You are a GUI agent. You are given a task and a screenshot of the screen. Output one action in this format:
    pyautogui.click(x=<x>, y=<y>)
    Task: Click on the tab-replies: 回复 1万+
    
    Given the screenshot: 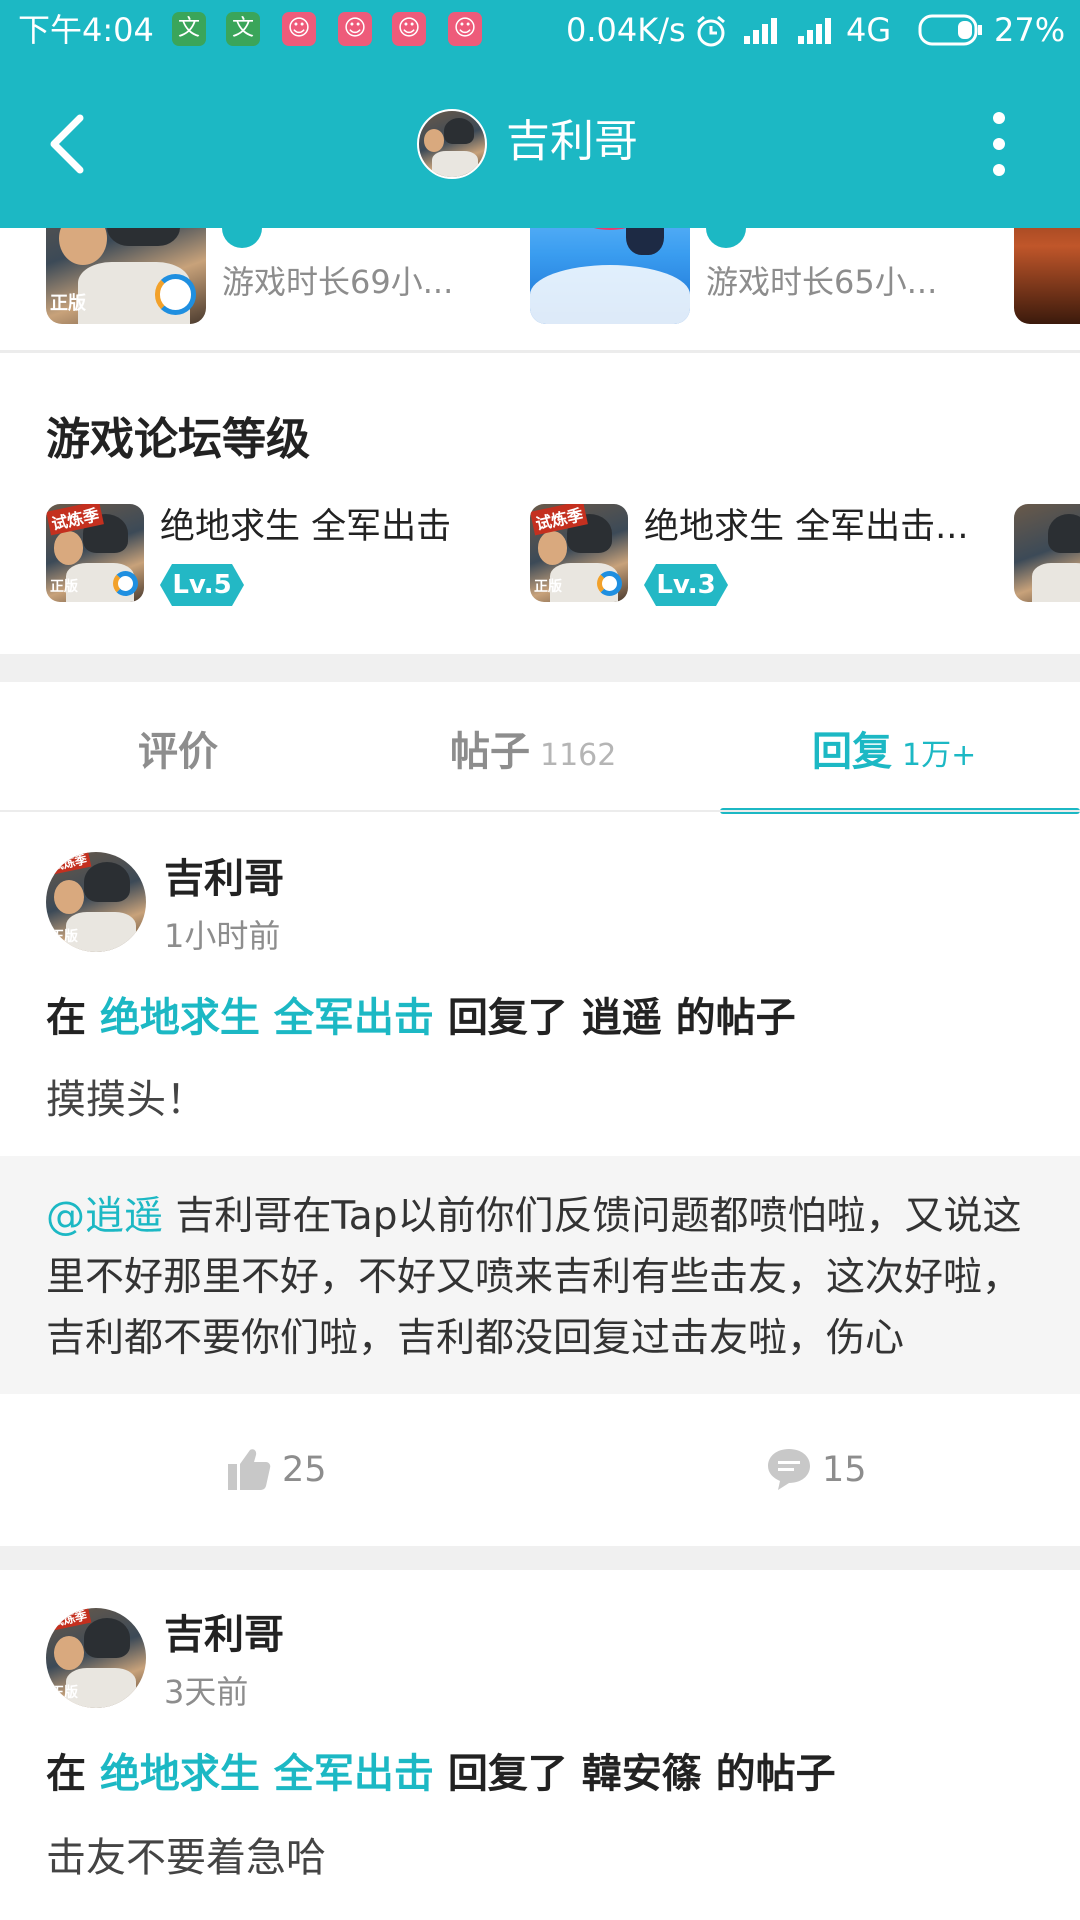 What is the action you would take?
    pyautogui.click(x=894, y=752)
    